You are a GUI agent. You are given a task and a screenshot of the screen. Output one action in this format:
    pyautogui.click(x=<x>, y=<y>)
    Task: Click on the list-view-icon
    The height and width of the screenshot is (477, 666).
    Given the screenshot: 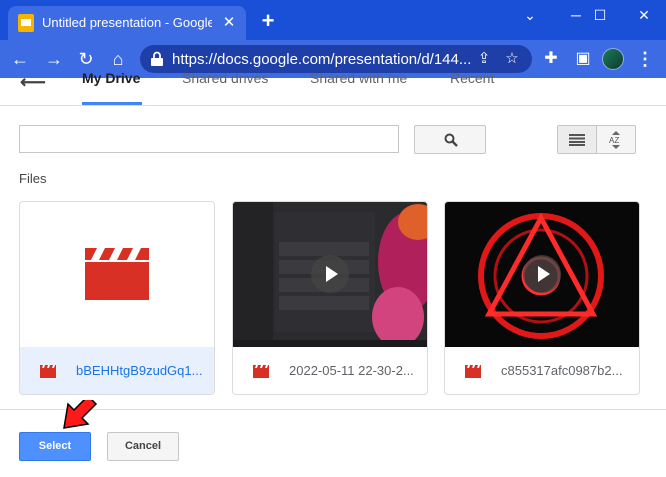 What is the action you would take?
    pyautogui.click(x=577, y=140)
    